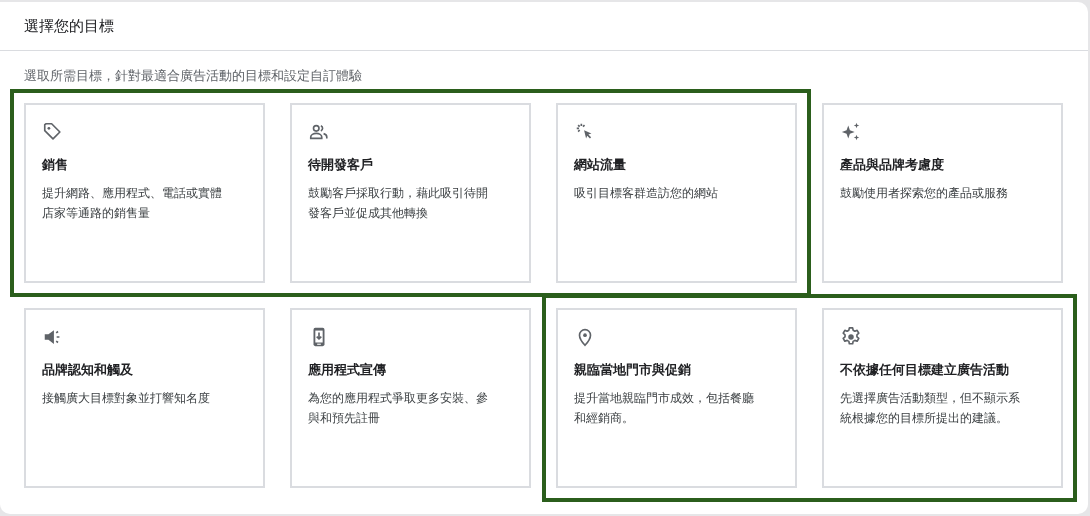 This screenshot has width=1090, height=516. I want to click on card-title: 待開發客戶, so click(341, 165).